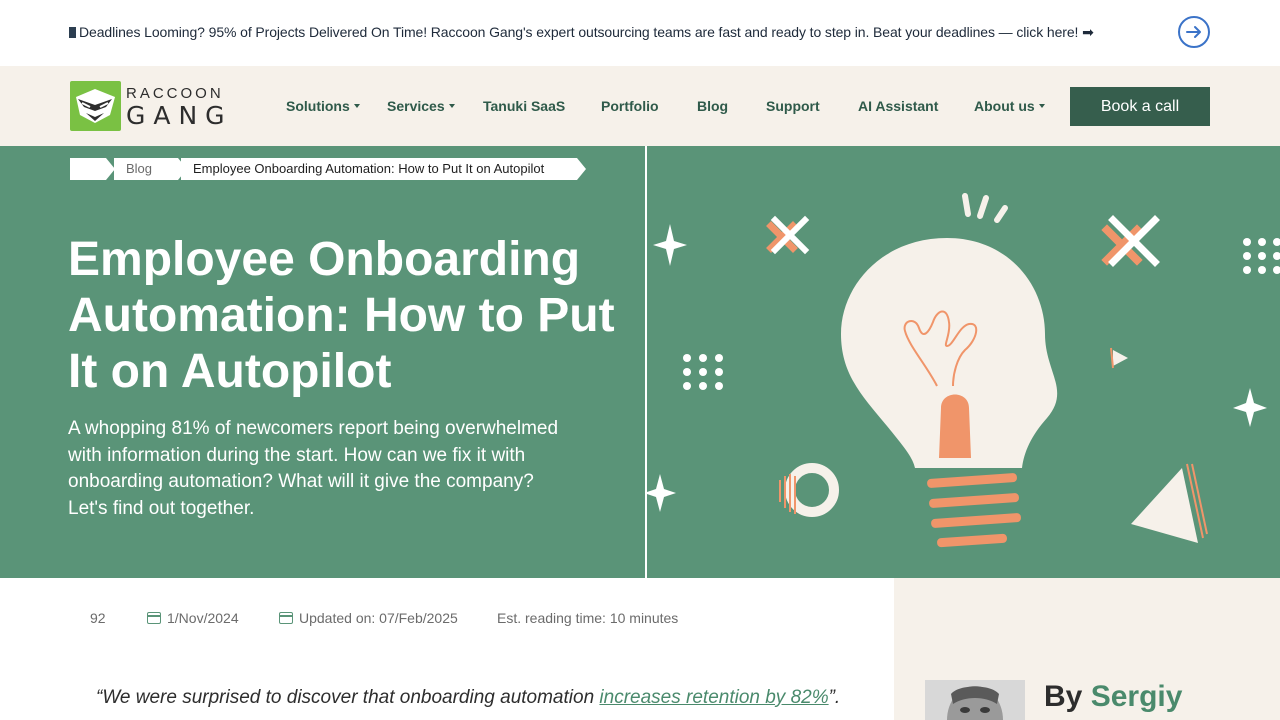 This screenshot has height=720, width=1280. I want to click on author-name: Sergiy, so click(1137, 696).